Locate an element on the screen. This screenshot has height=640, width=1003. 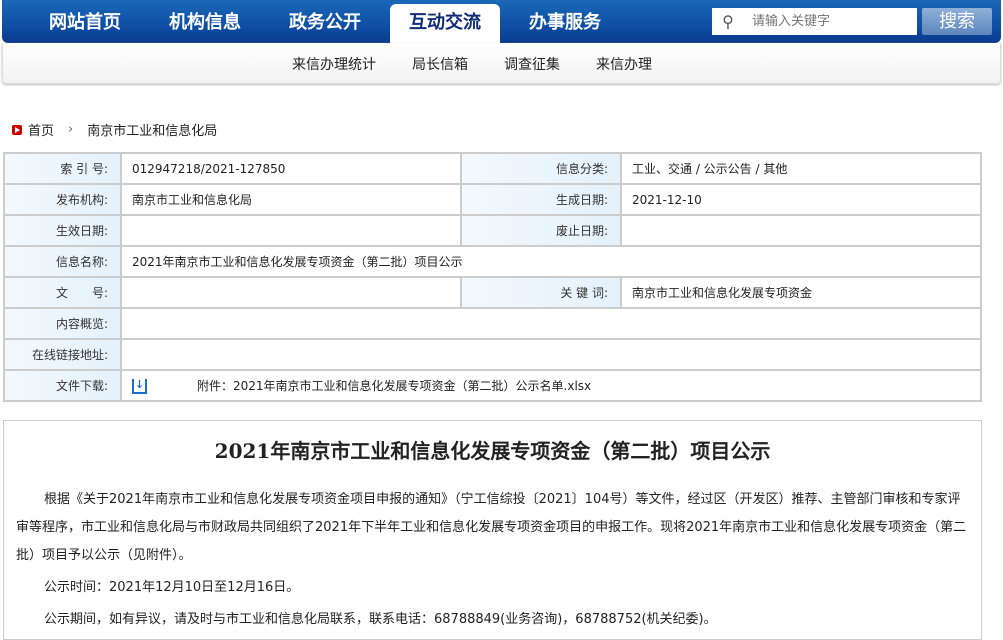
download-label: 文件下载: is located at coordinates (62, 385).